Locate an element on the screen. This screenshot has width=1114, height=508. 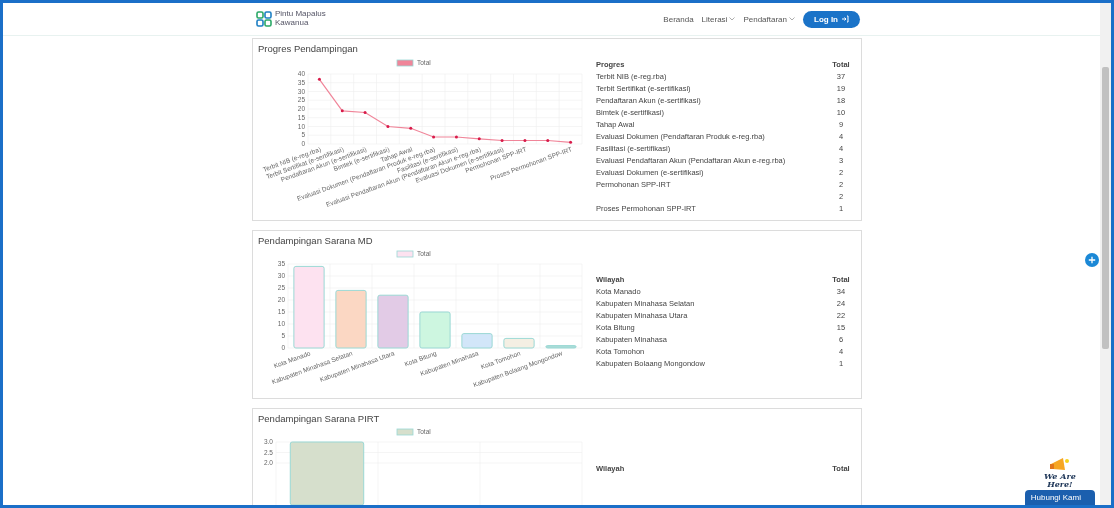
floating-action-button is located at coordinates (1092, 260).